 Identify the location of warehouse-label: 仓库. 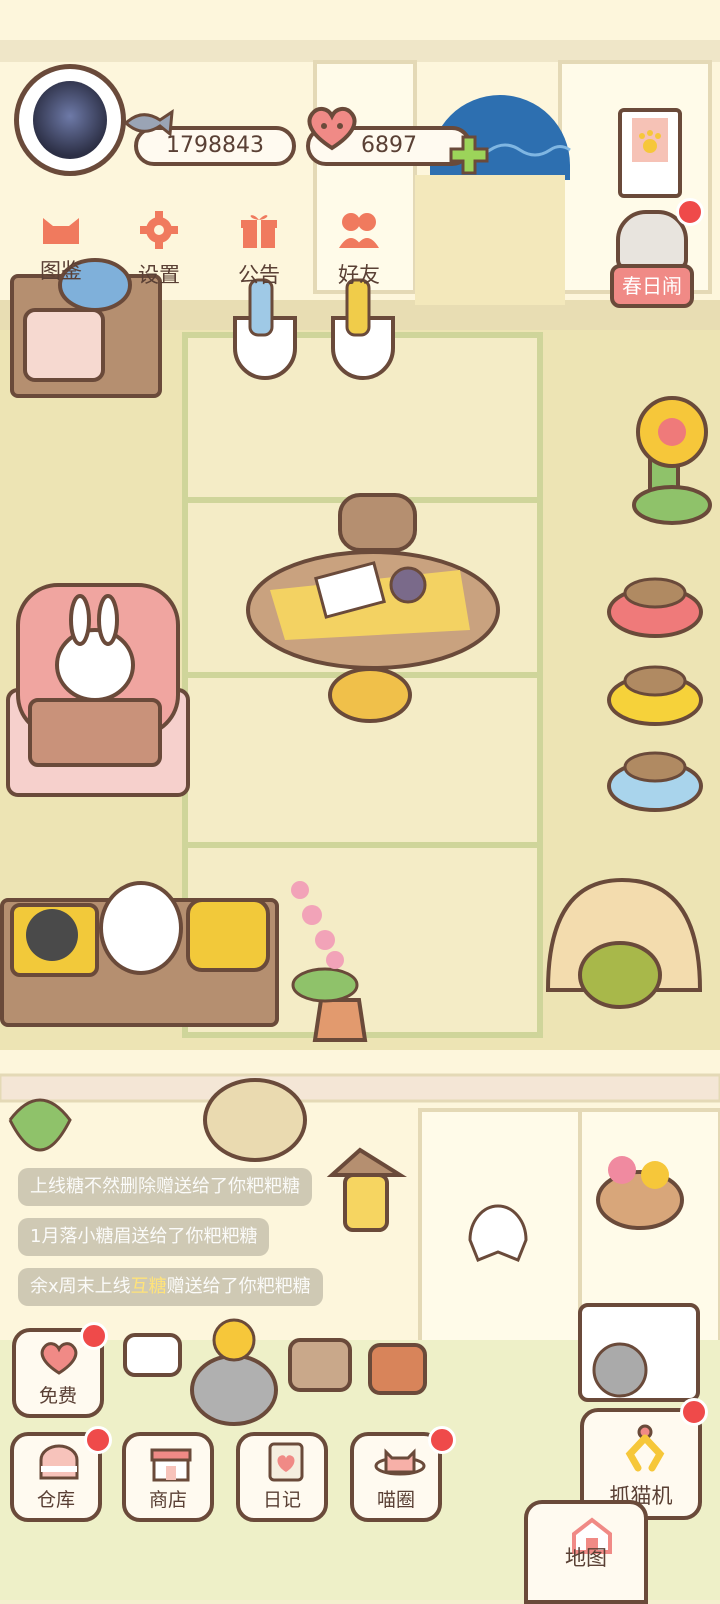
(55, 1500).